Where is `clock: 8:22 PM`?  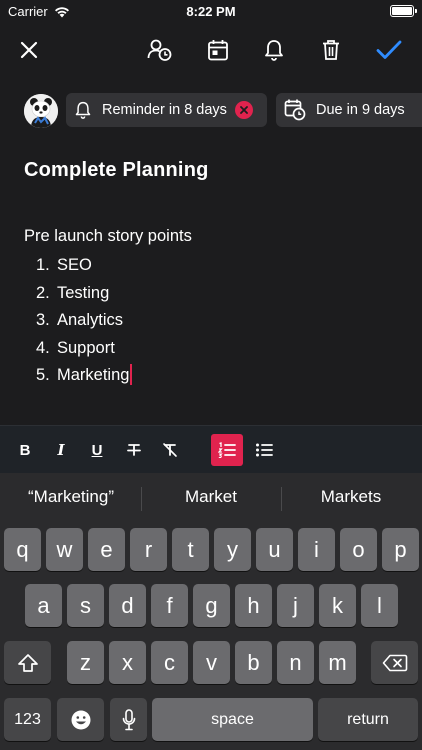
clock: 8:22 PM is located at coordinates (211, 11).